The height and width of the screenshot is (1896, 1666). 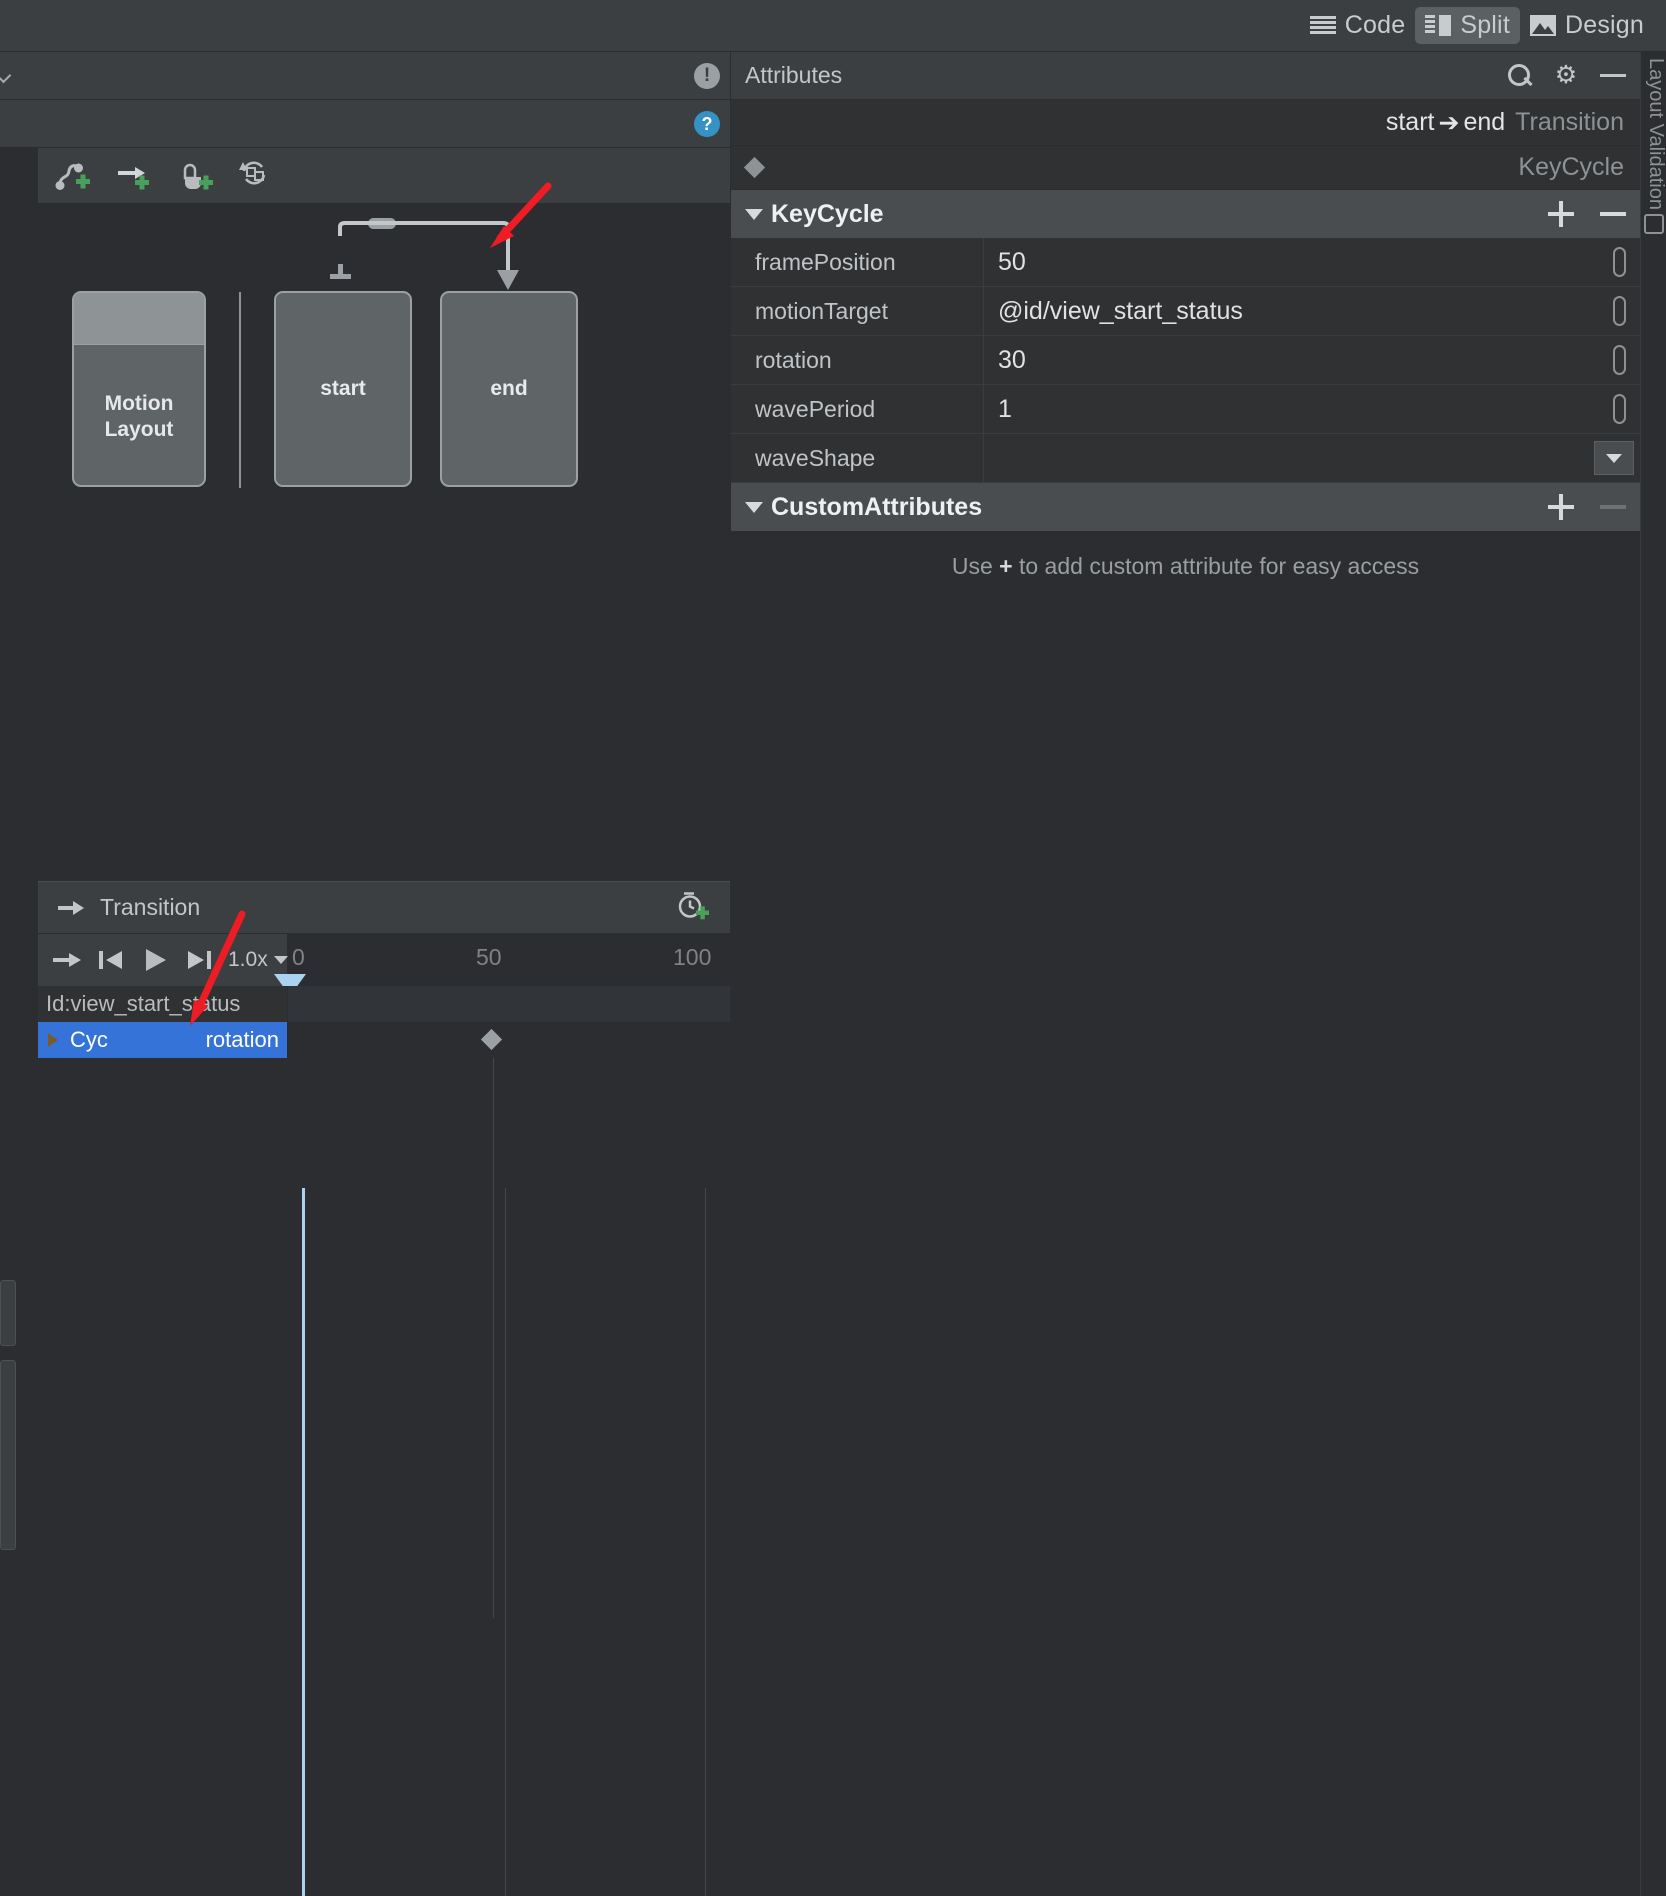 What do you see at coordinates (111, 960) in the screenshot?
I see `skip-to-start-icon` at bounding box center [111, 960].